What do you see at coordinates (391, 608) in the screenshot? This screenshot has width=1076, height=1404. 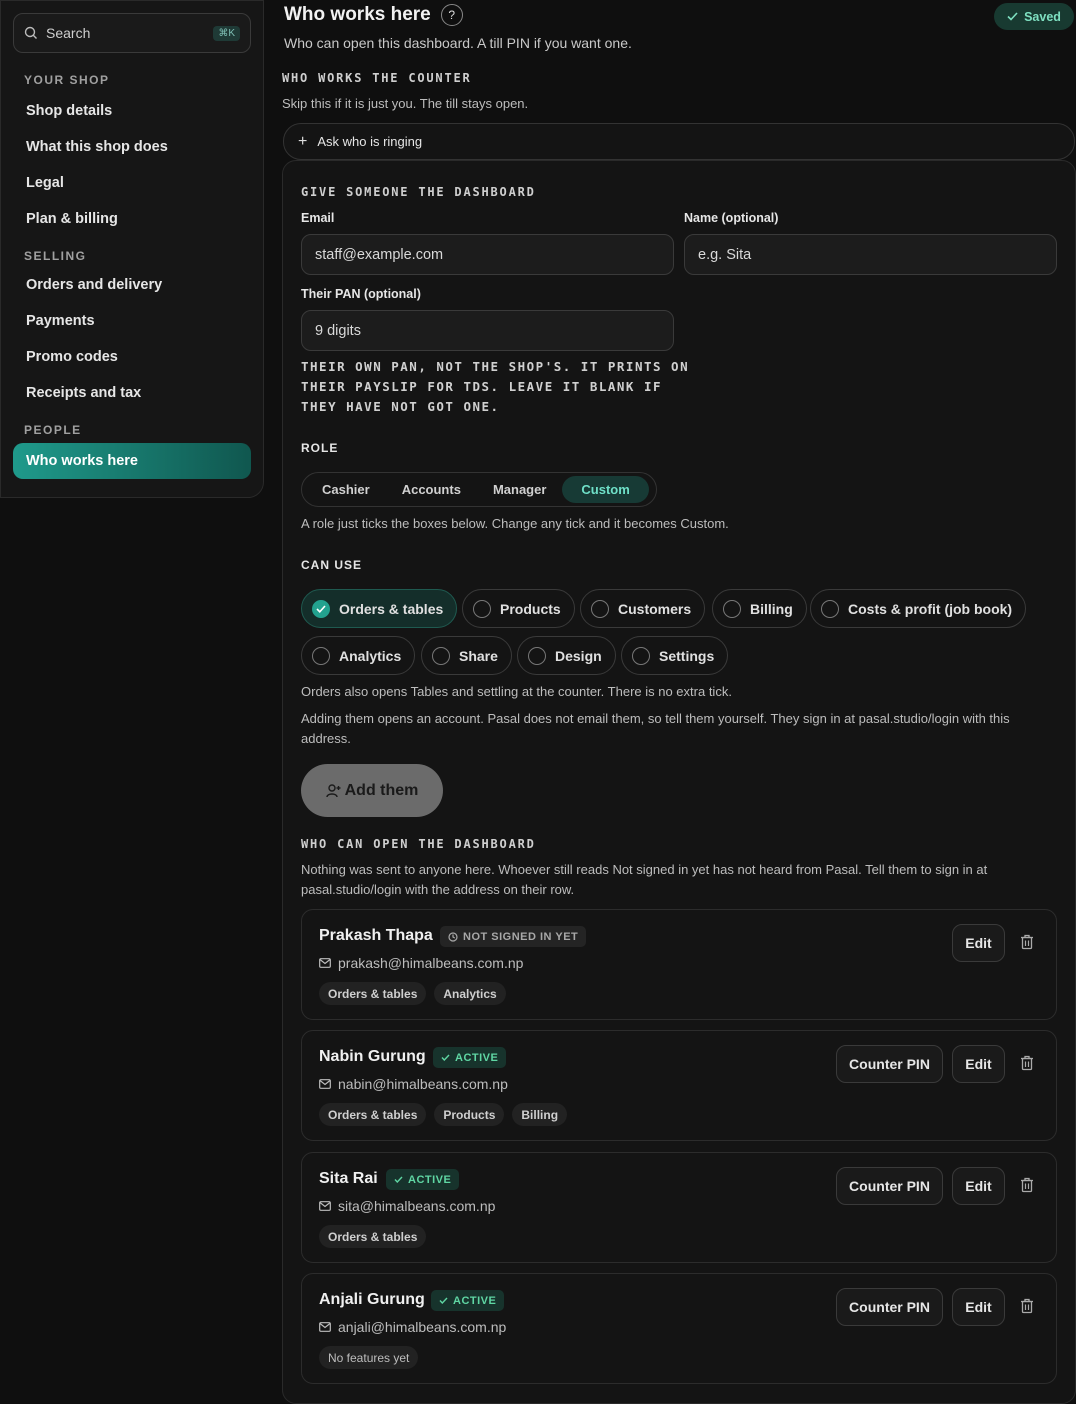 I see `permission-label: Orders & tables` at bounding box center [391, 608].